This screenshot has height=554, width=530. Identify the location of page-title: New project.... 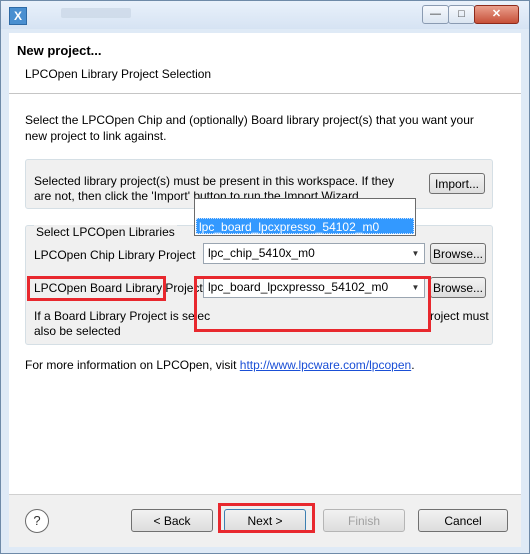
(59, 50).